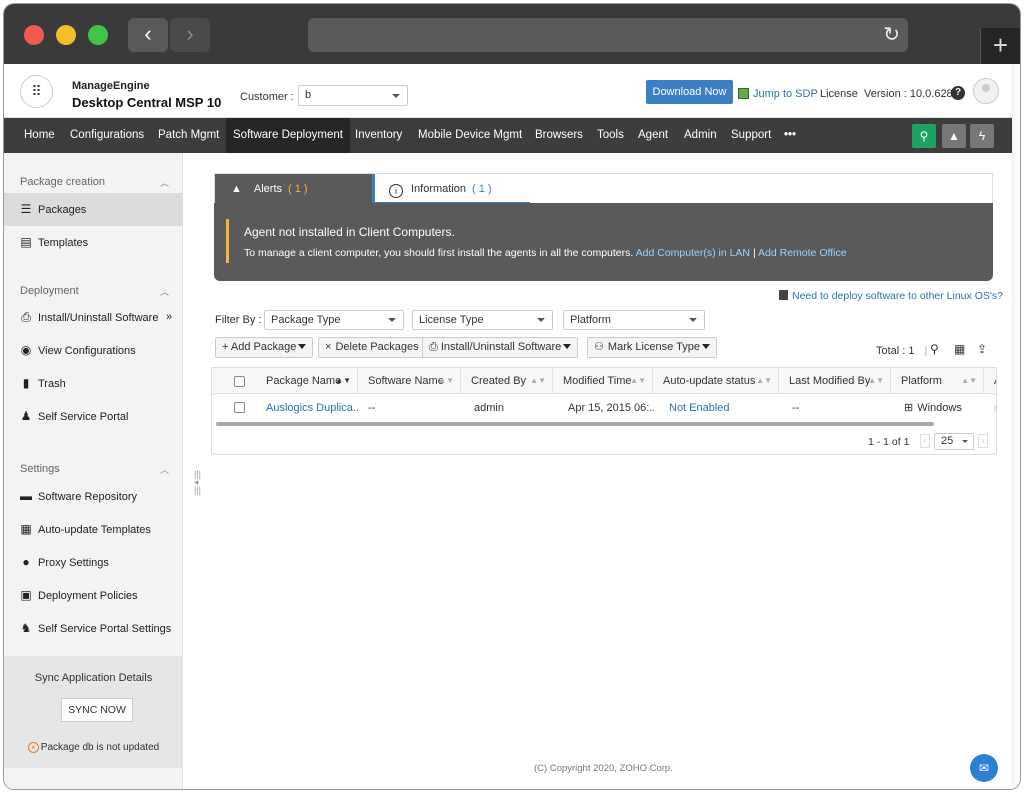 The height and width of the screenshot is (793, 1024). I want to click on section-settings: Settings ︿, so click(95, 469).